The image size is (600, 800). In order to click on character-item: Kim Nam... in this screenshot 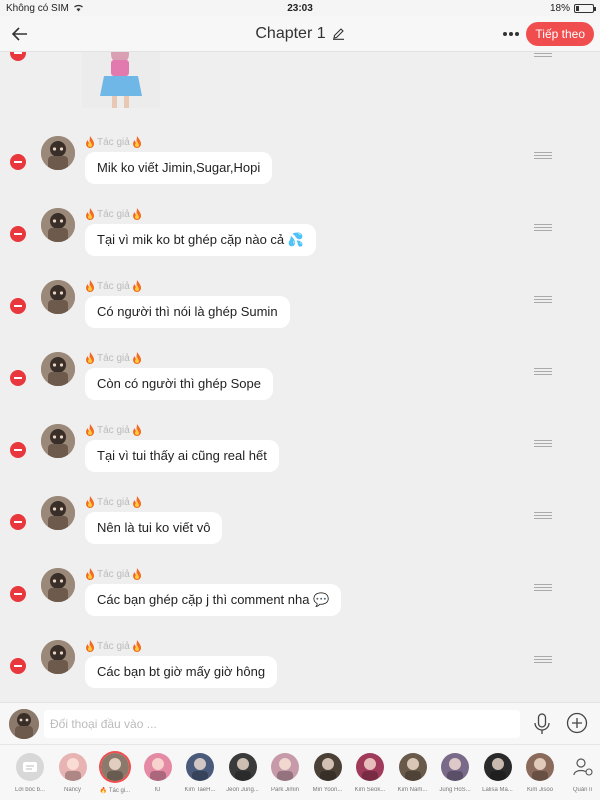, I will do `click(413, 773)`.